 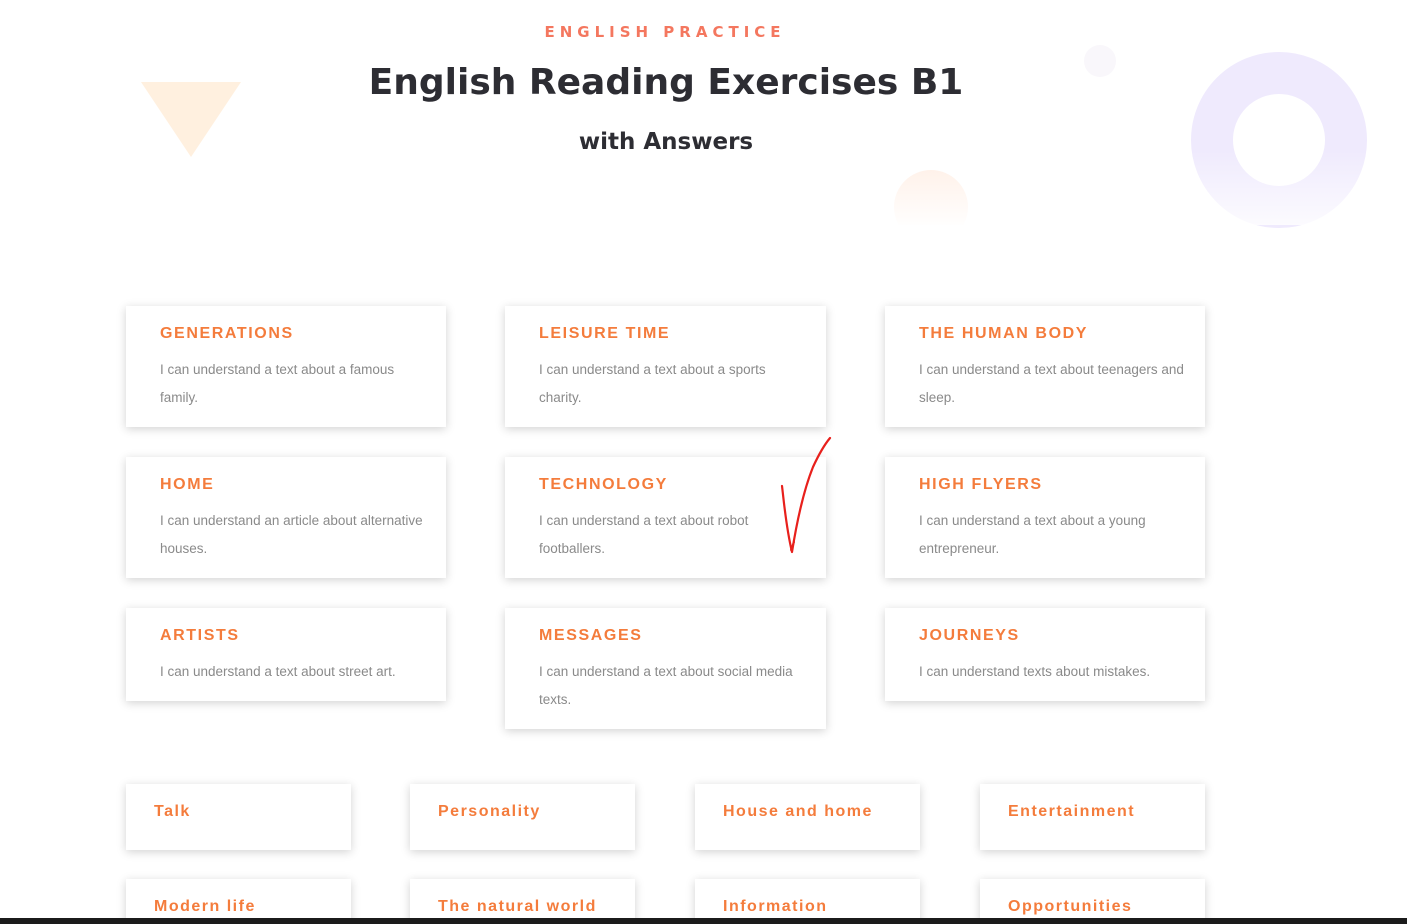 What do you see at coordinates (238, 817) in the screenshot?
I see `topic-link-talk: Talk` at bounding box center [238, 817].